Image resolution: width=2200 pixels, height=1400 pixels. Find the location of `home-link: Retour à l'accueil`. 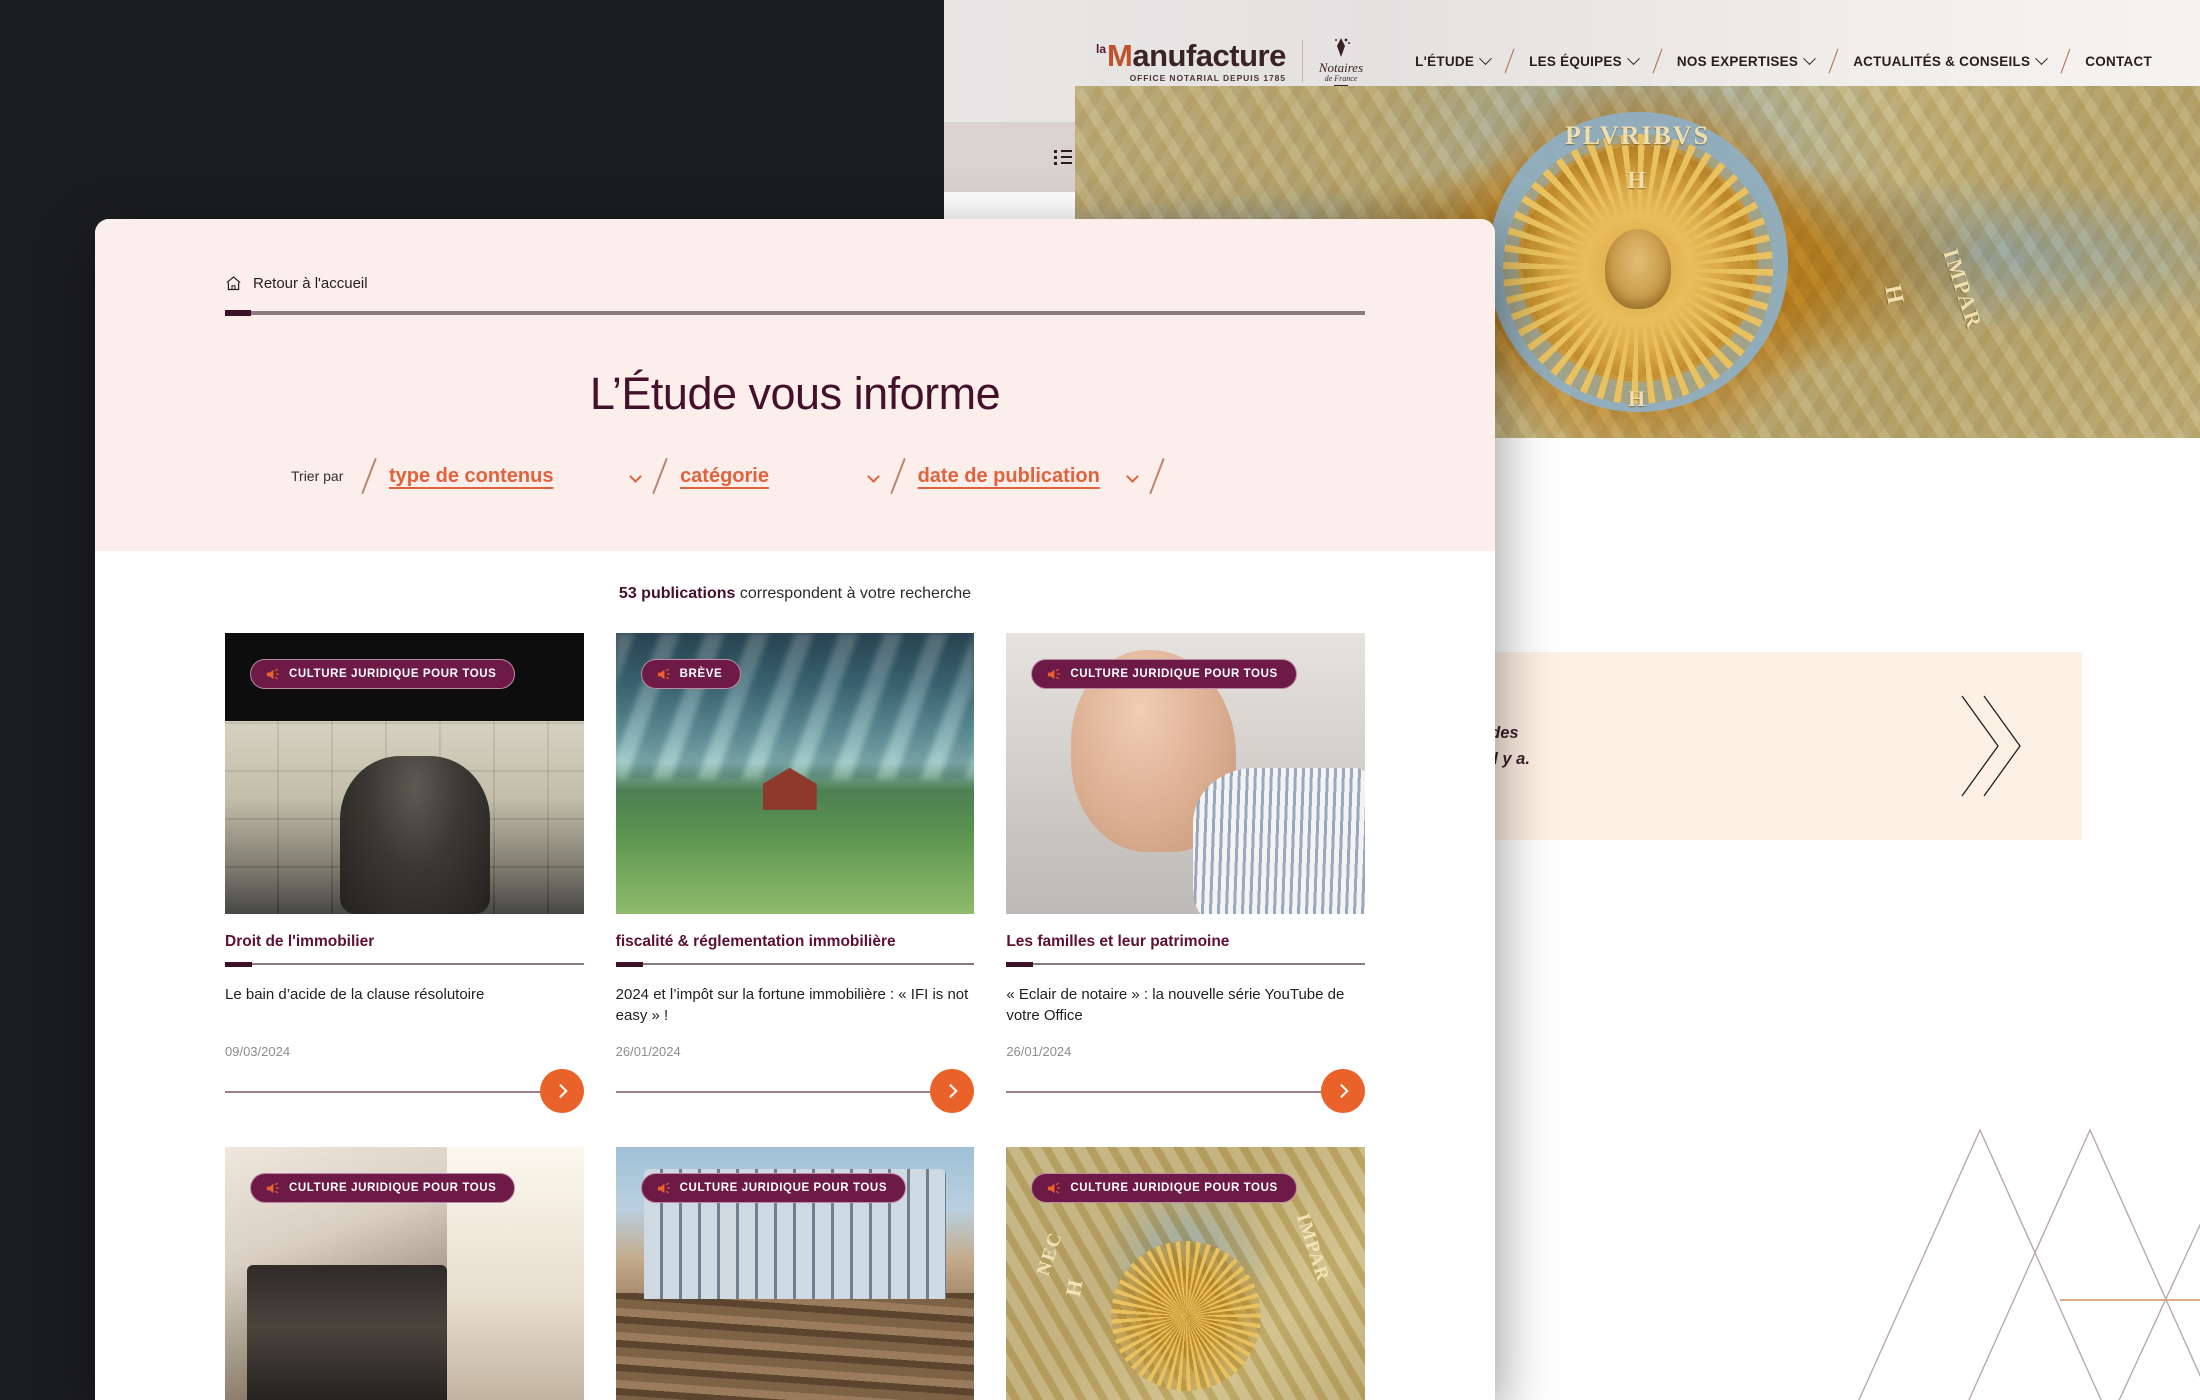

home-link: Retour à l'accueil is located at coordinates (795, 283).